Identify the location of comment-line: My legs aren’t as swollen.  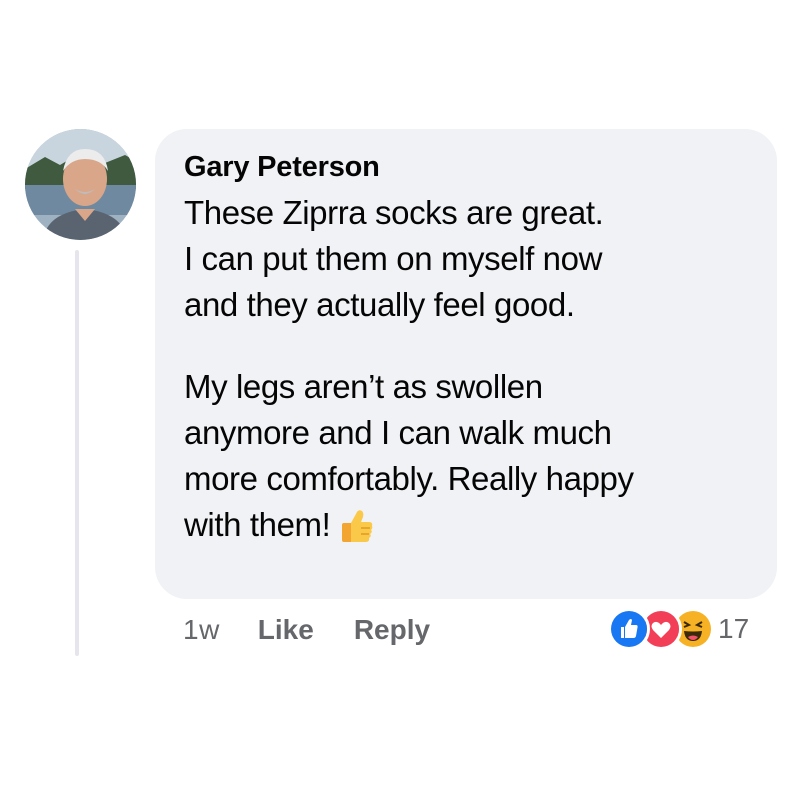
(363, 386).